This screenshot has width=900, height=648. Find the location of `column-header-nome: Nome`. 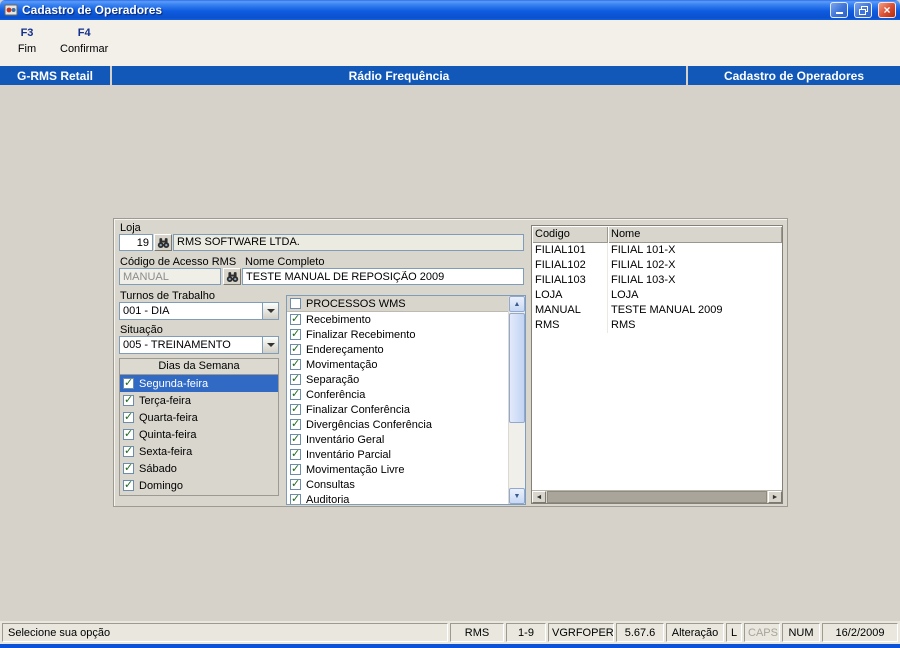

column-header-nome: Nome is located at coordinates (695, 234).